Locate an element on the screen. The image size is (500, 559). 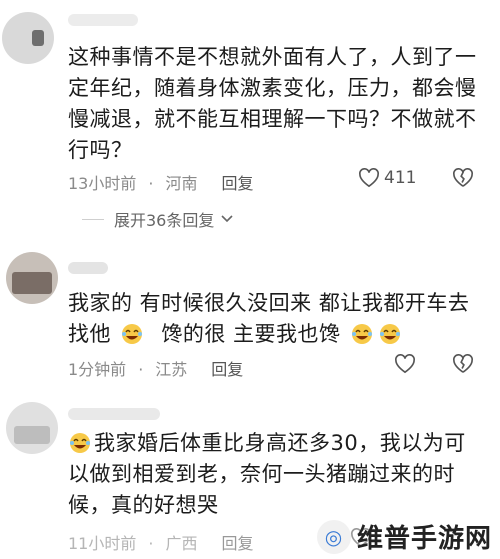
comment-text: 我家的 有时候很久没回来 都让我都开车去找他 馋的很 主要我也馋 is located at coordinates (269, 318).